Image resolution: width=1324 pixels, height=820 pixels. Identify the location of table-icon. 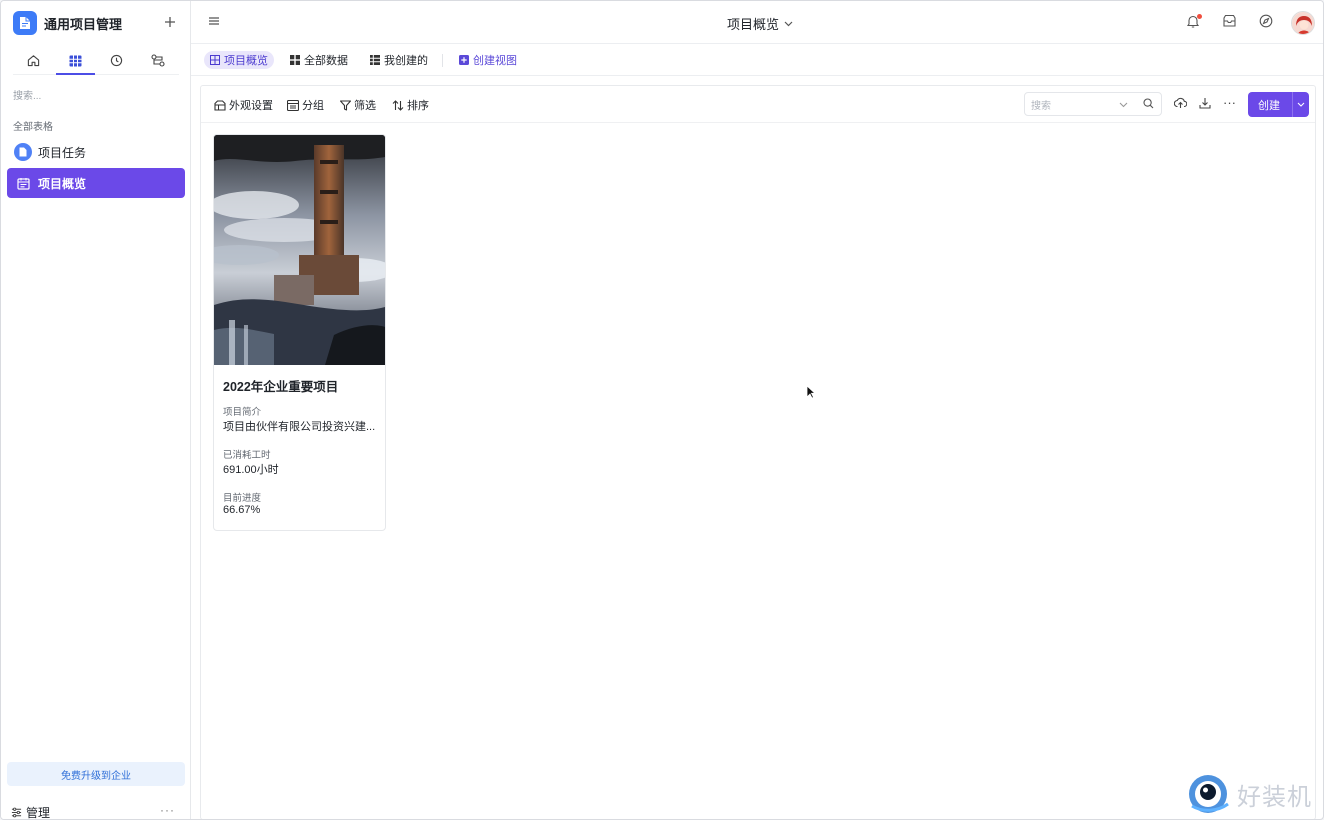
(75, 60).